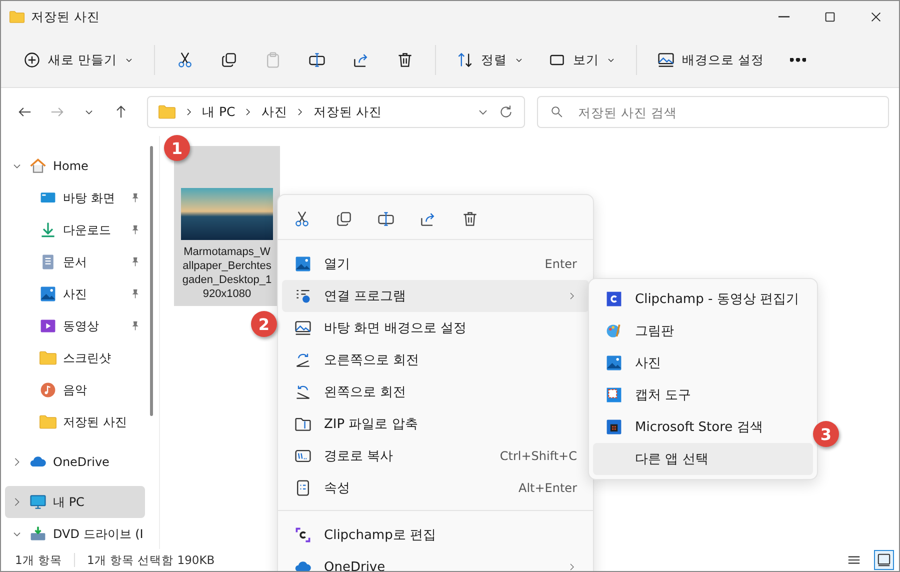 This screenshot has height=572, width=900. Describe the element at coordinates (582, 60) in the screenshot. I see `view-button: 보기` at that location.